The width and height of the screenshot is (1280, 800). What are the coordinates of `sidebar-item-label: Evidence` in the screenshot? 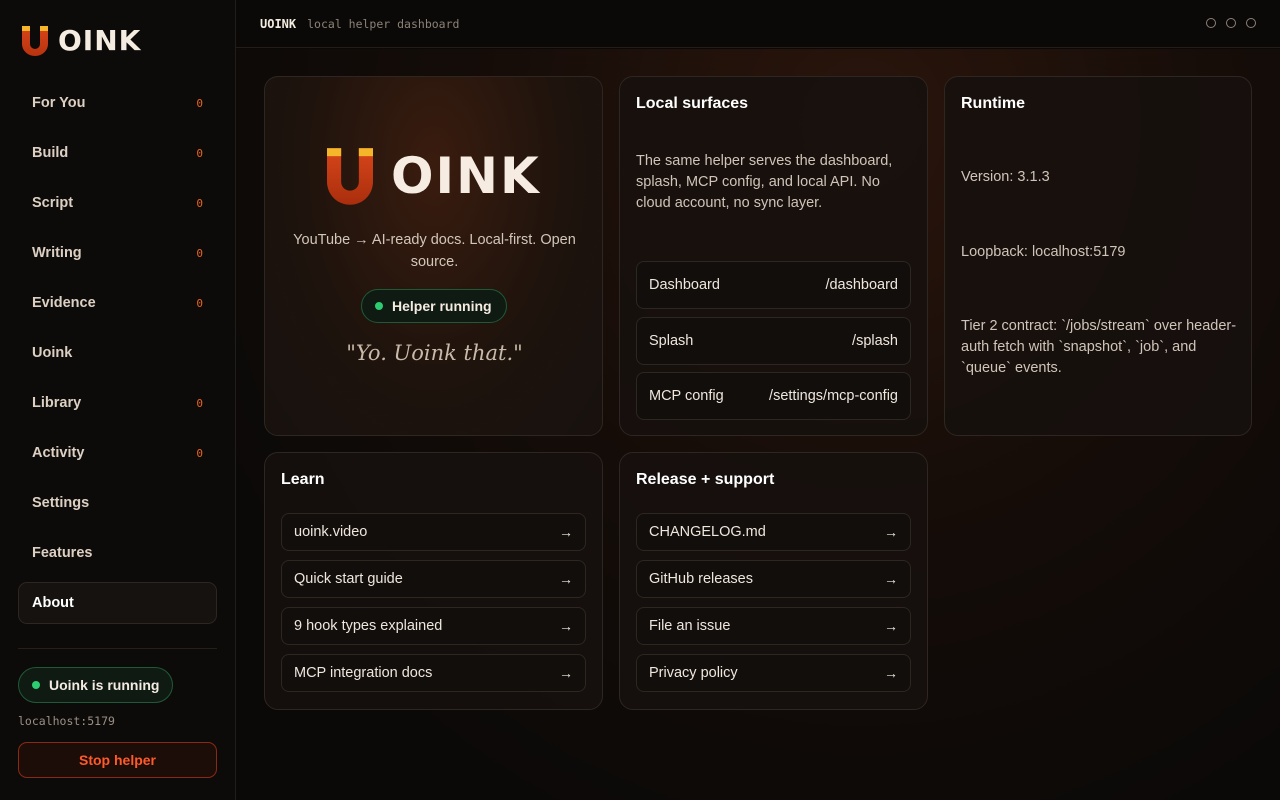 It's located at (64, 303).